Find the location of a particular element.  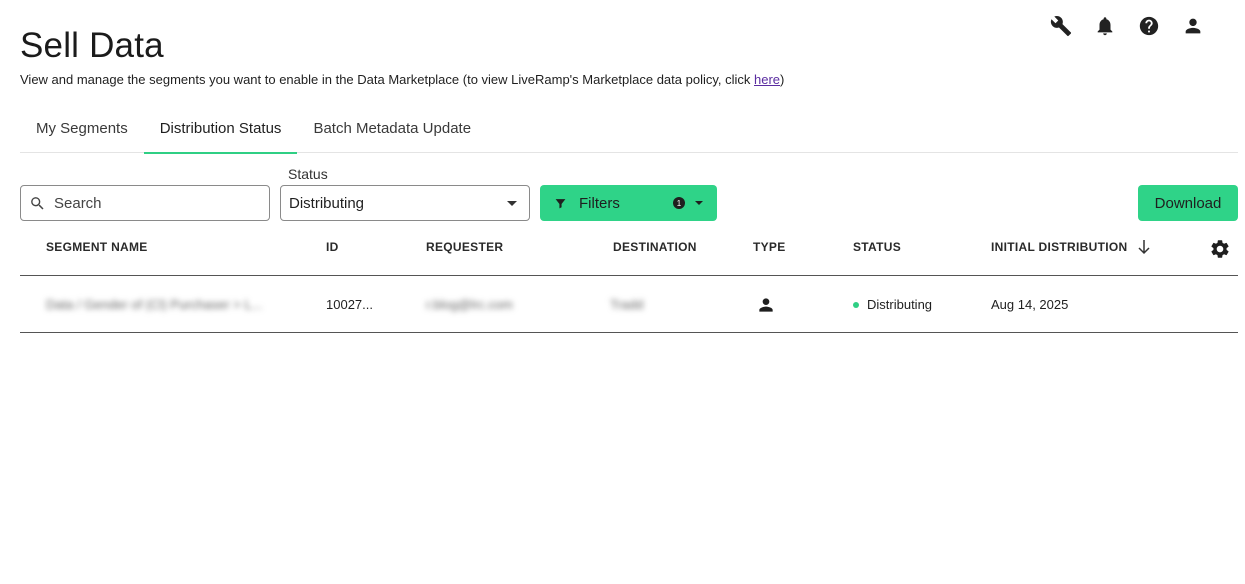

filters-count-badge: 1 is located at coordinates (679, 203).